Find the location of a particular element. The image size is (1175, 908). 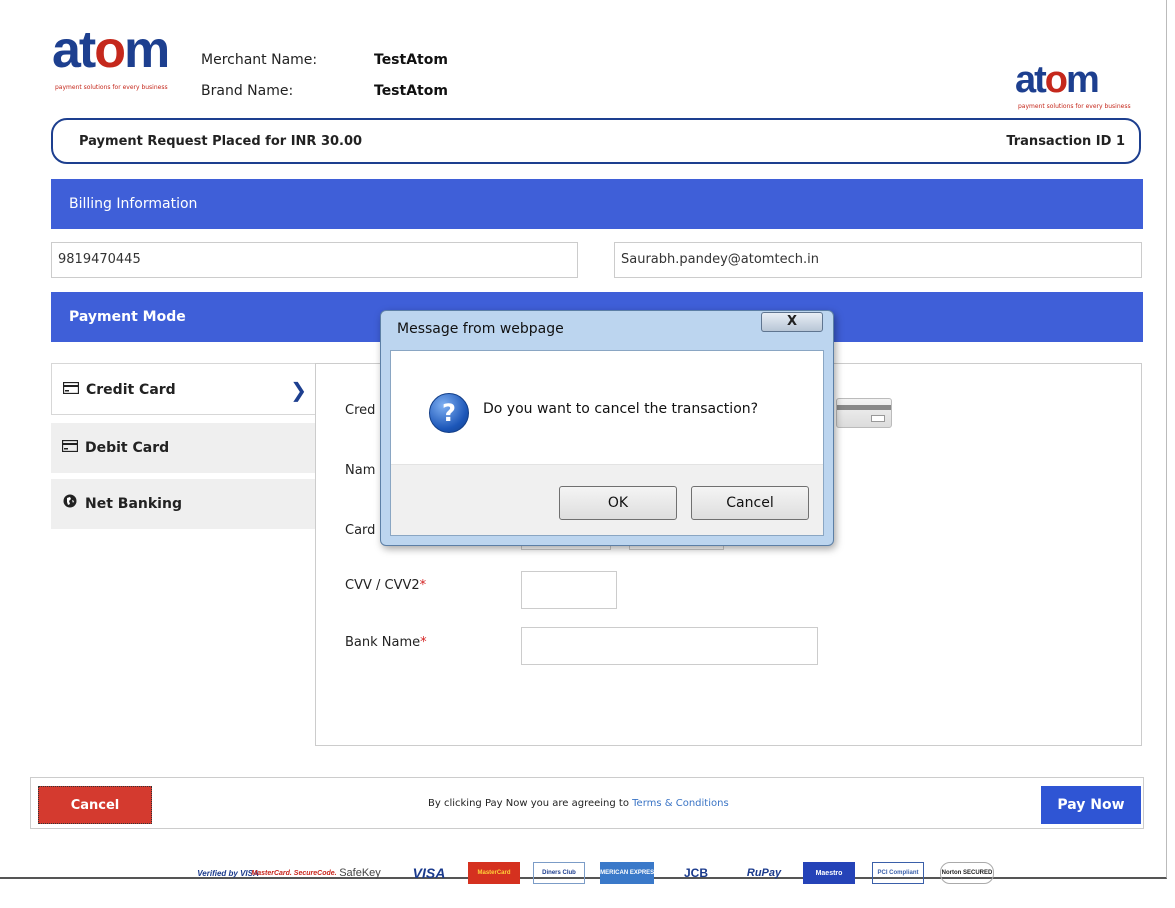

card-number-label: Cred is located at coordinates (360, 410).